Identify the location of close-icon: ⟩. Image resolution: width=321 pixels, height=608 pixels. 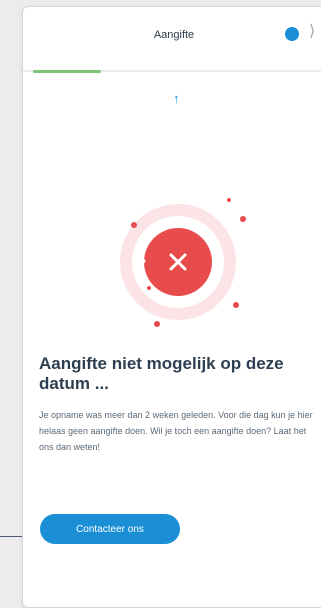
(312, 32).